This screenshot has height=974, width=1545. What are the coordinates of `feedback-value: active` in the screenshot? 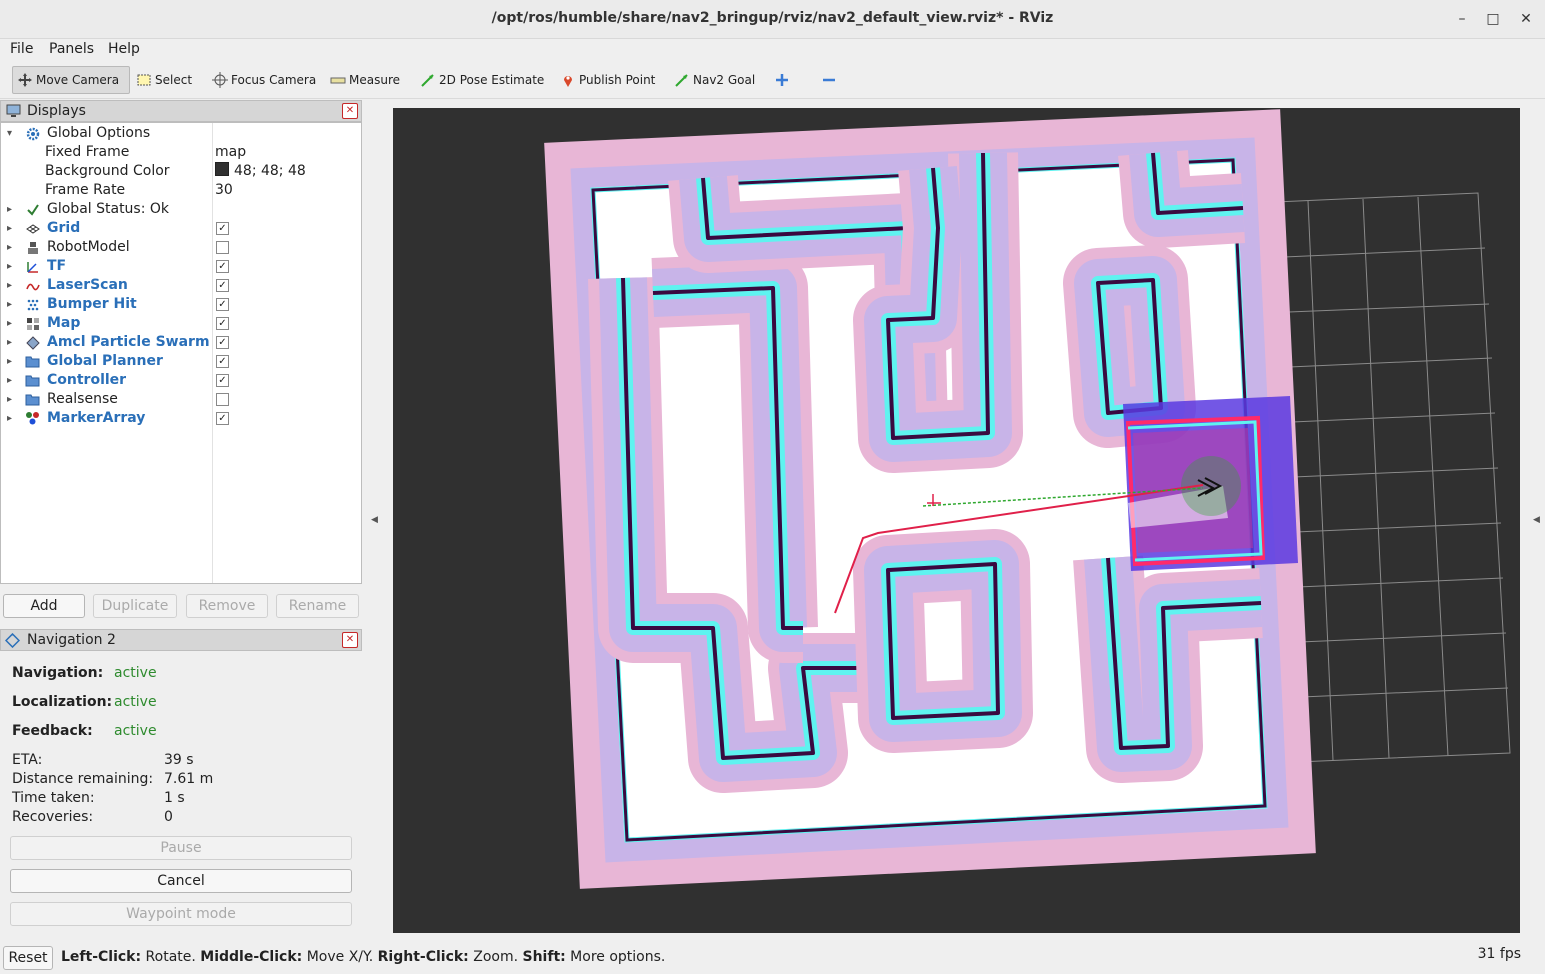 It's located at (135, 731).